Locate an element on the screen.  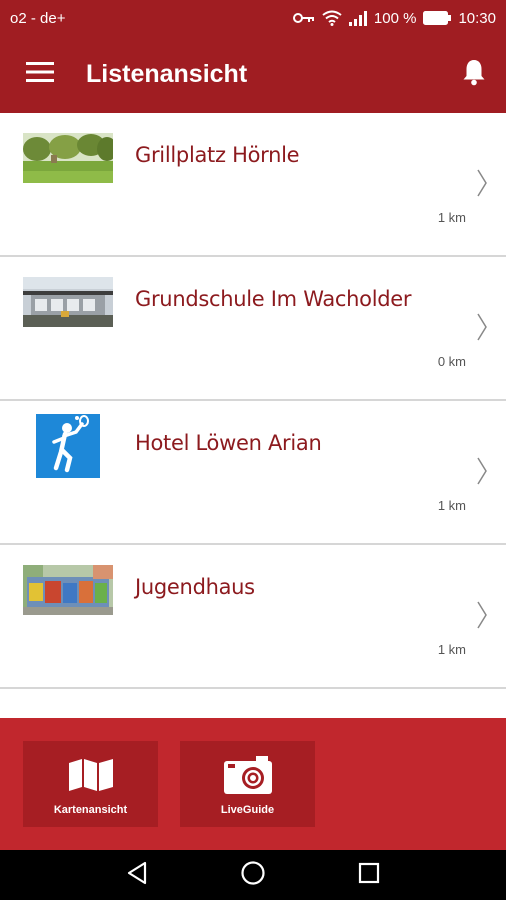
map-view-label: Kartenansicht is located at coordinates (90, 810).